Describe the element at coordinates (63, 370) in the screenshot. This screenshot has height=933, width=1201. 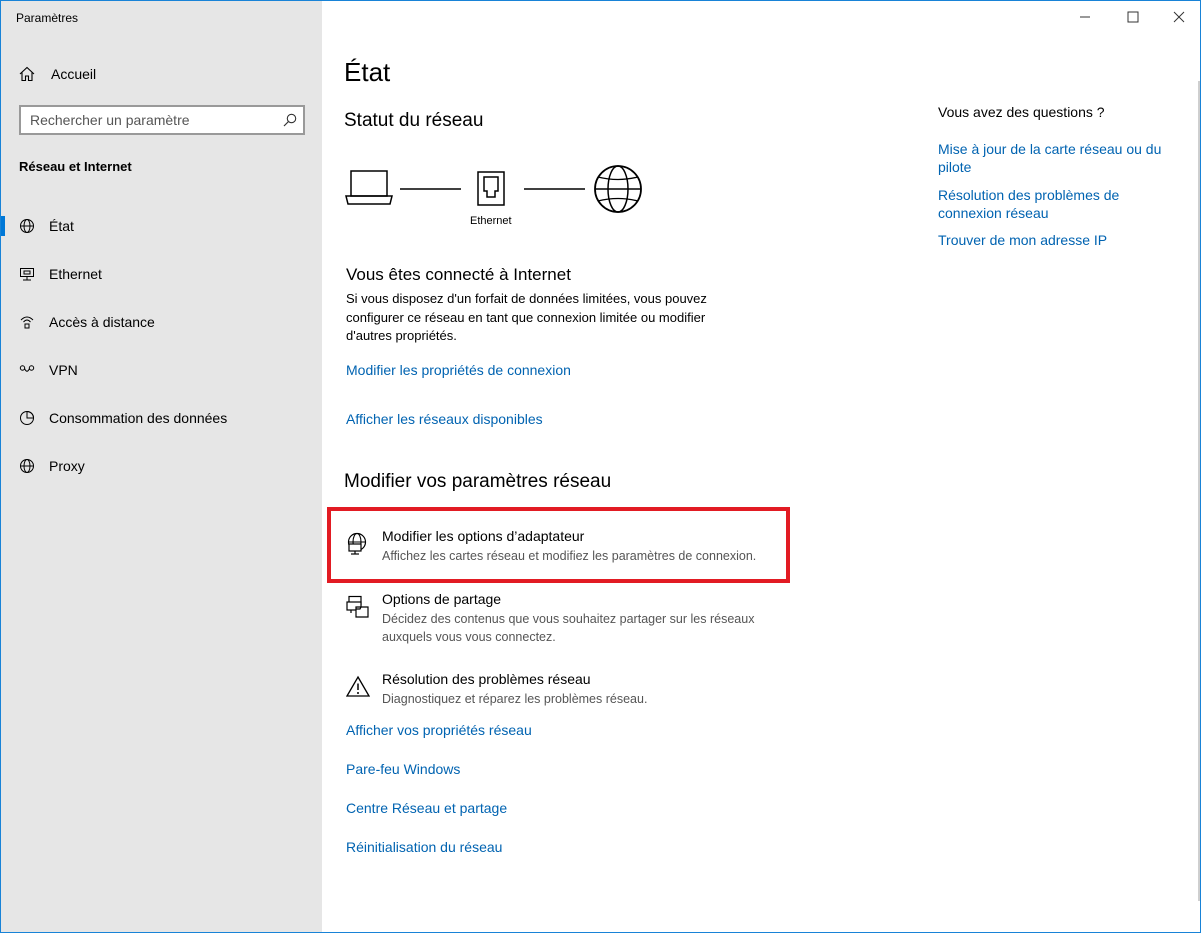
I see `sidebar-item-label: VPN` at that location.